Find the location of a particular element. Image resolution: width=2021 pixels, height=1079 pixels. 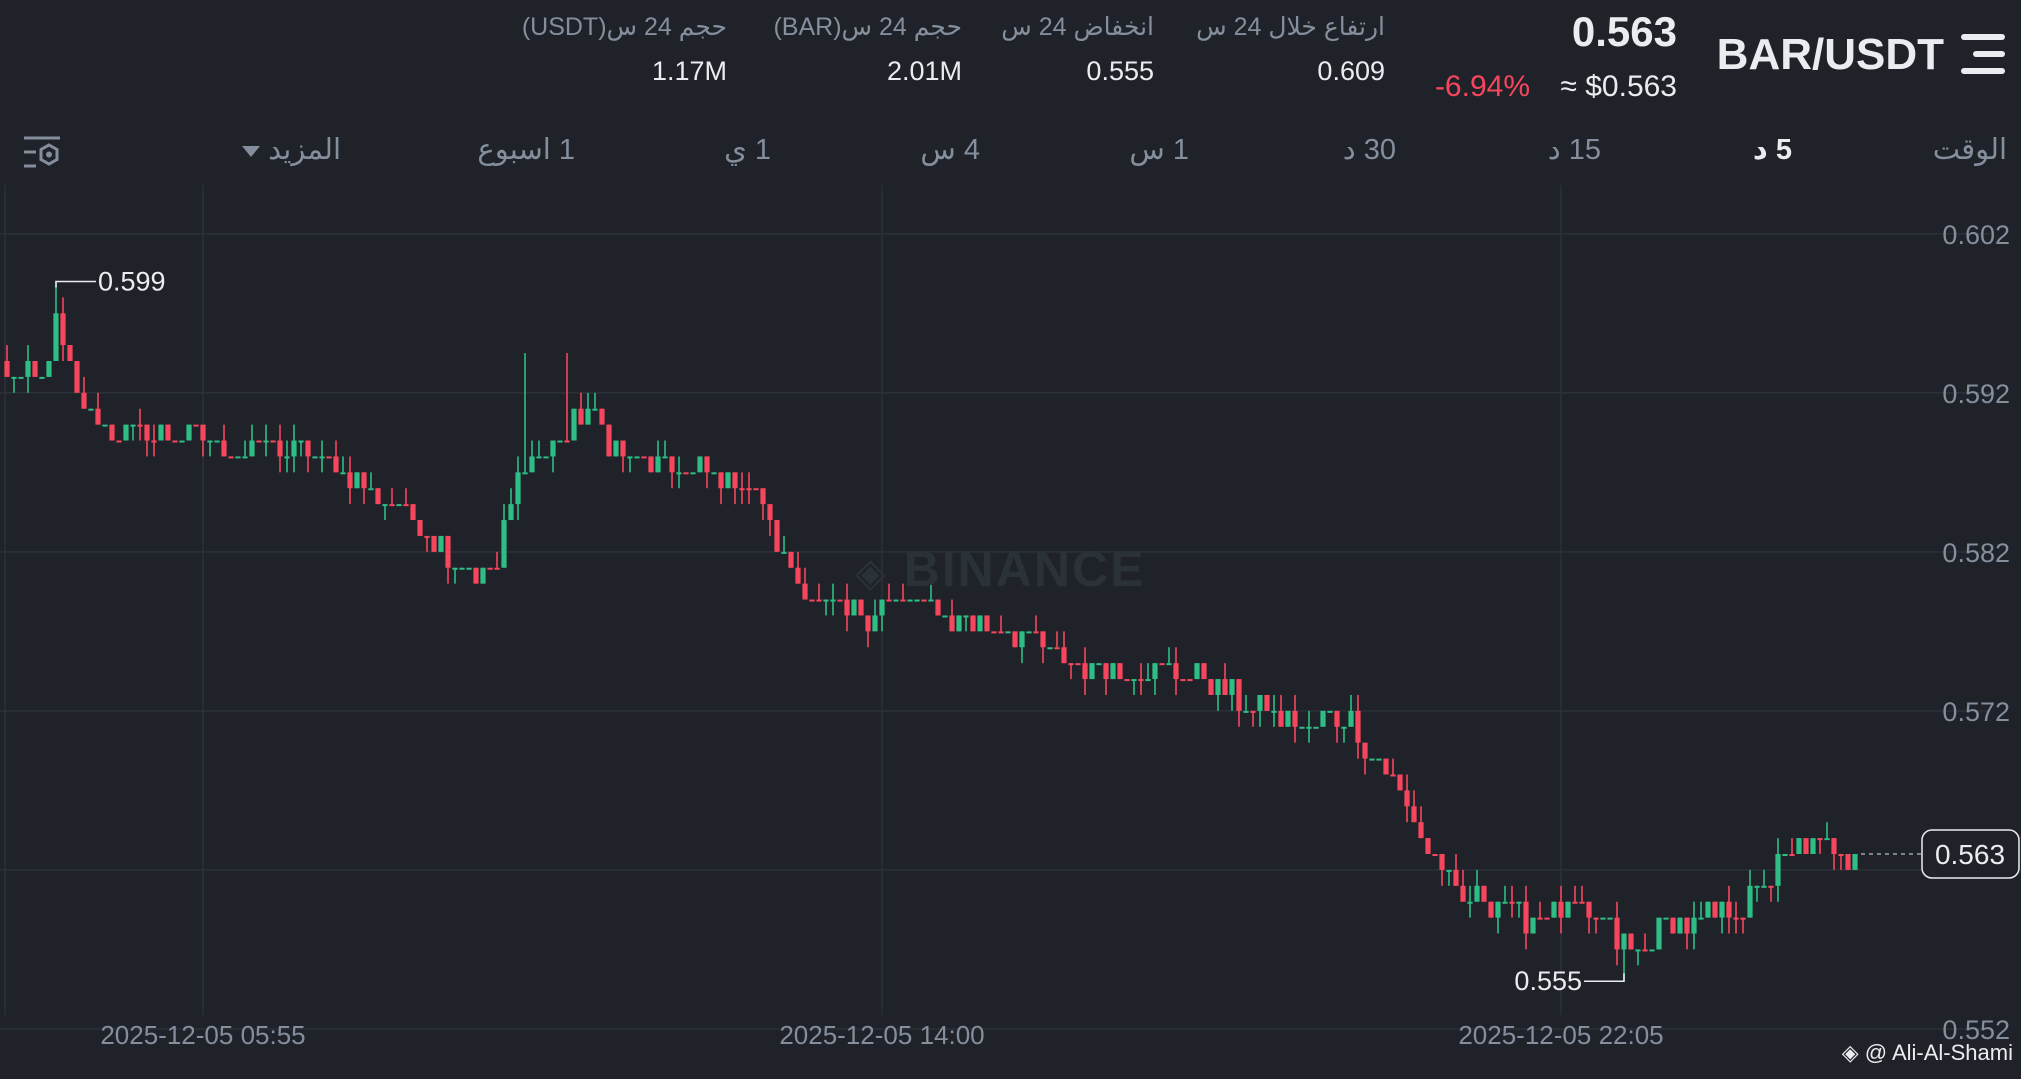

more-dropdown: المزيد is located at coordinates (286, 149).